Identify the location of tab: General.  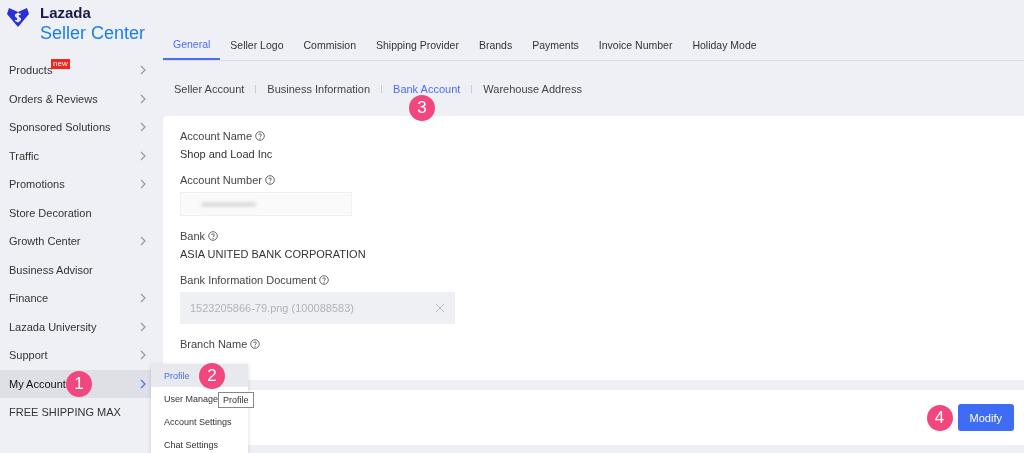
(192, 44).